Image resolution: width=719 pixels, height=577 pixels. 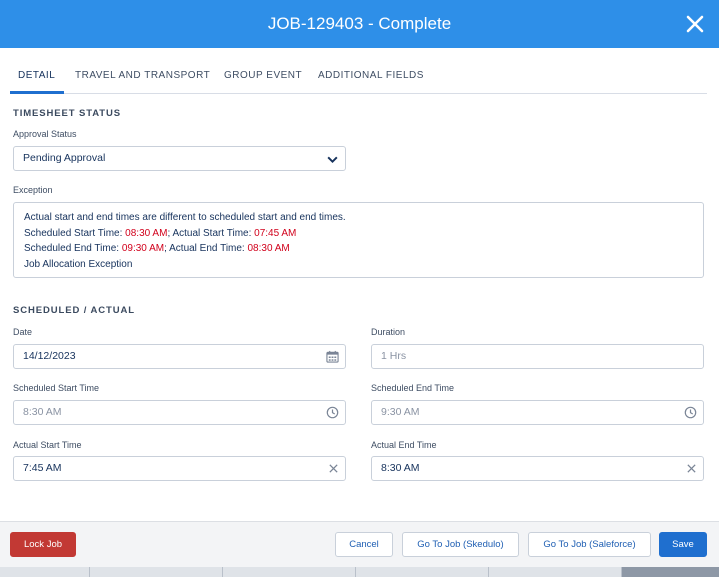 What do you see at coordinates (263, 75) in the screenshot?
I see `tab-group-event: GROUP EVENT` at bounding box center [263, 75].